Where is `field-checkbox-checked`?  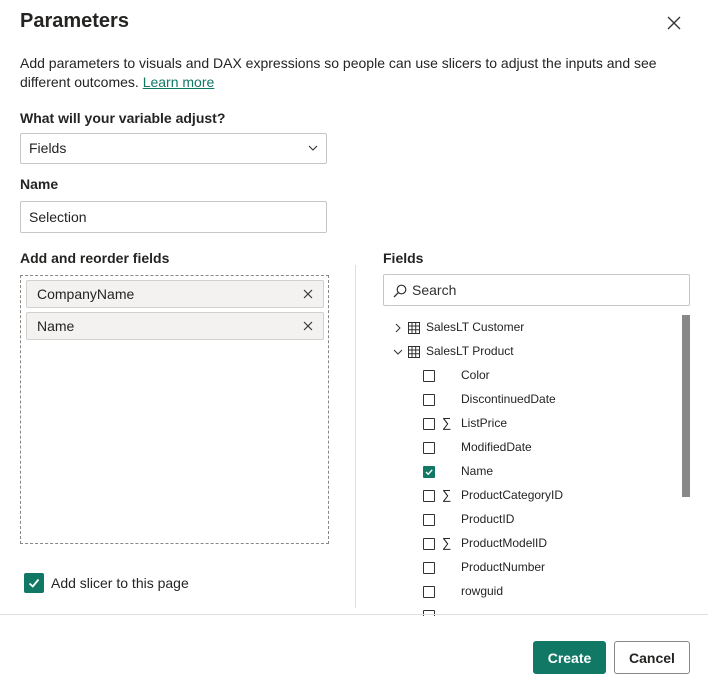
field-checkbox-checked is located at coordinates (429, 472).